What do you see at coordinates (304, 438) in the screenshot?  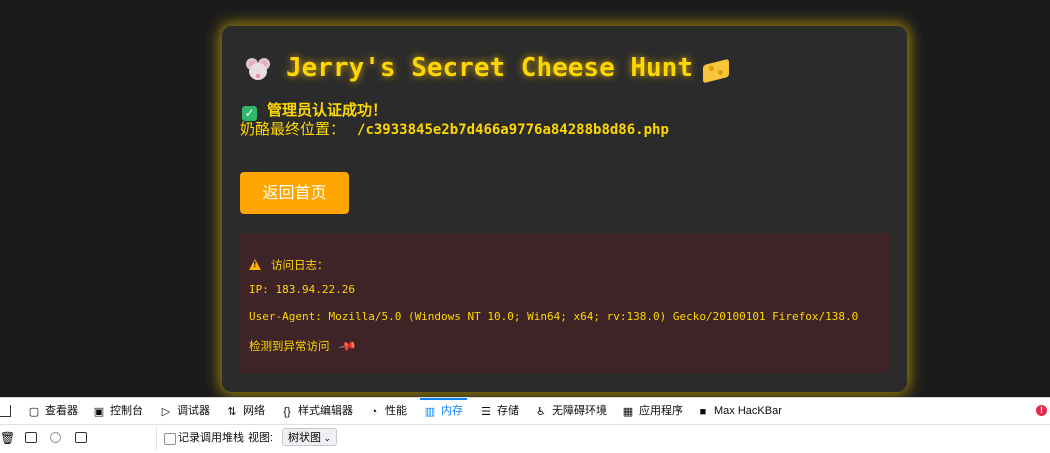 I see `view-select-value: 树状图` at bounding box center [304, 438].